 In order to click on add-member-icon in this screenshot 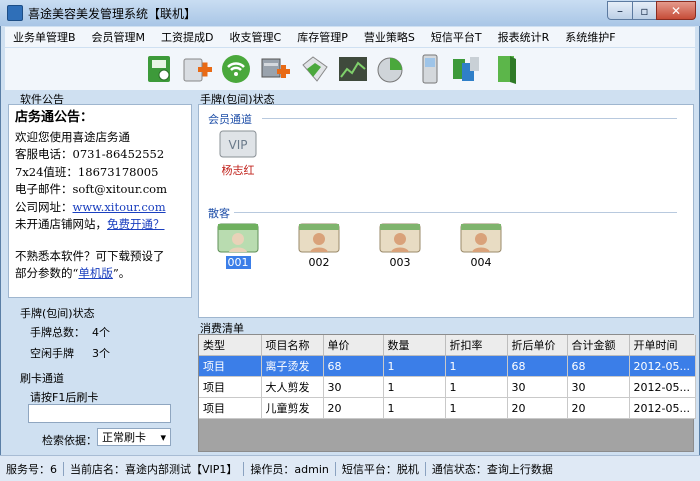, I will do `click(198, 69)`.